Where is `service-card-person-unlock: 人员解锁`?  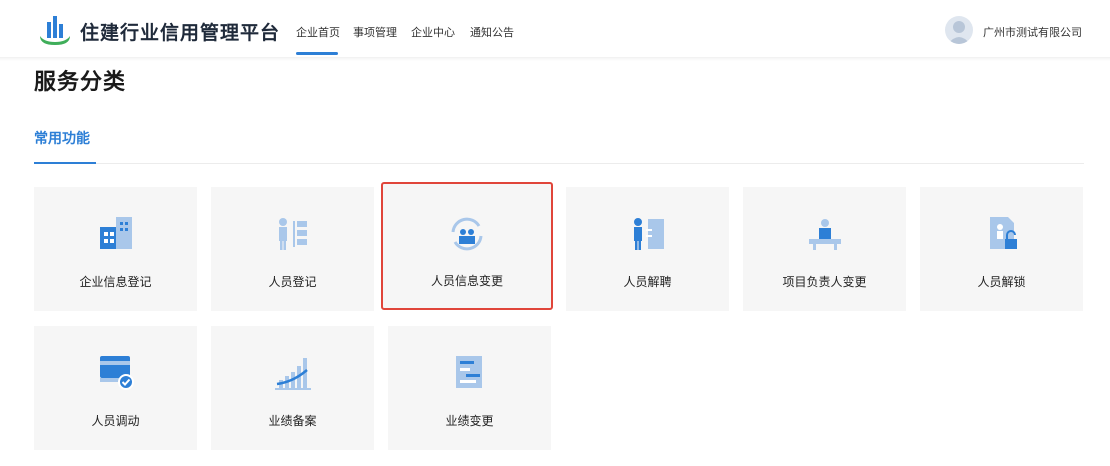
service-card-person-unlock: 人员解锁 is located at coordinates (1001, 249).